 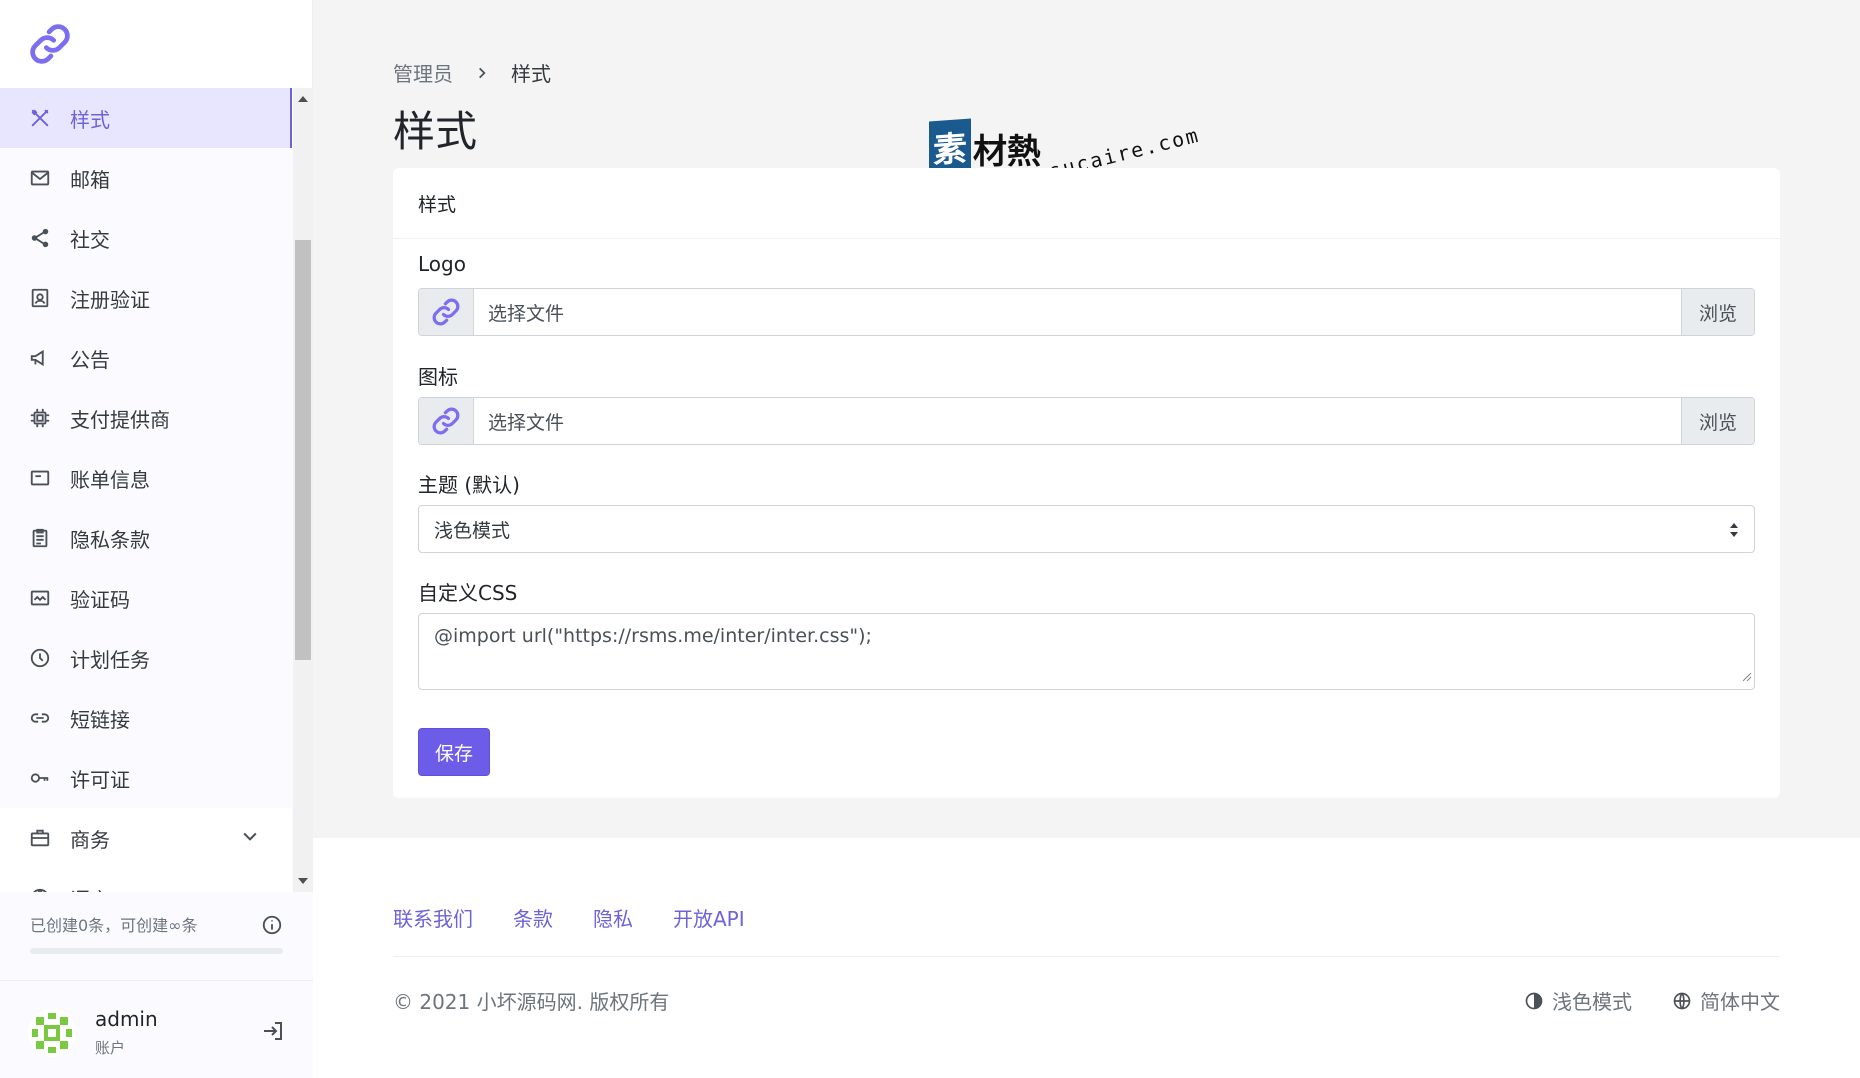 What do you see at coordinates (40, 118) in the screenshot?
I see `tools-icon` at bounding box center [40, 118].